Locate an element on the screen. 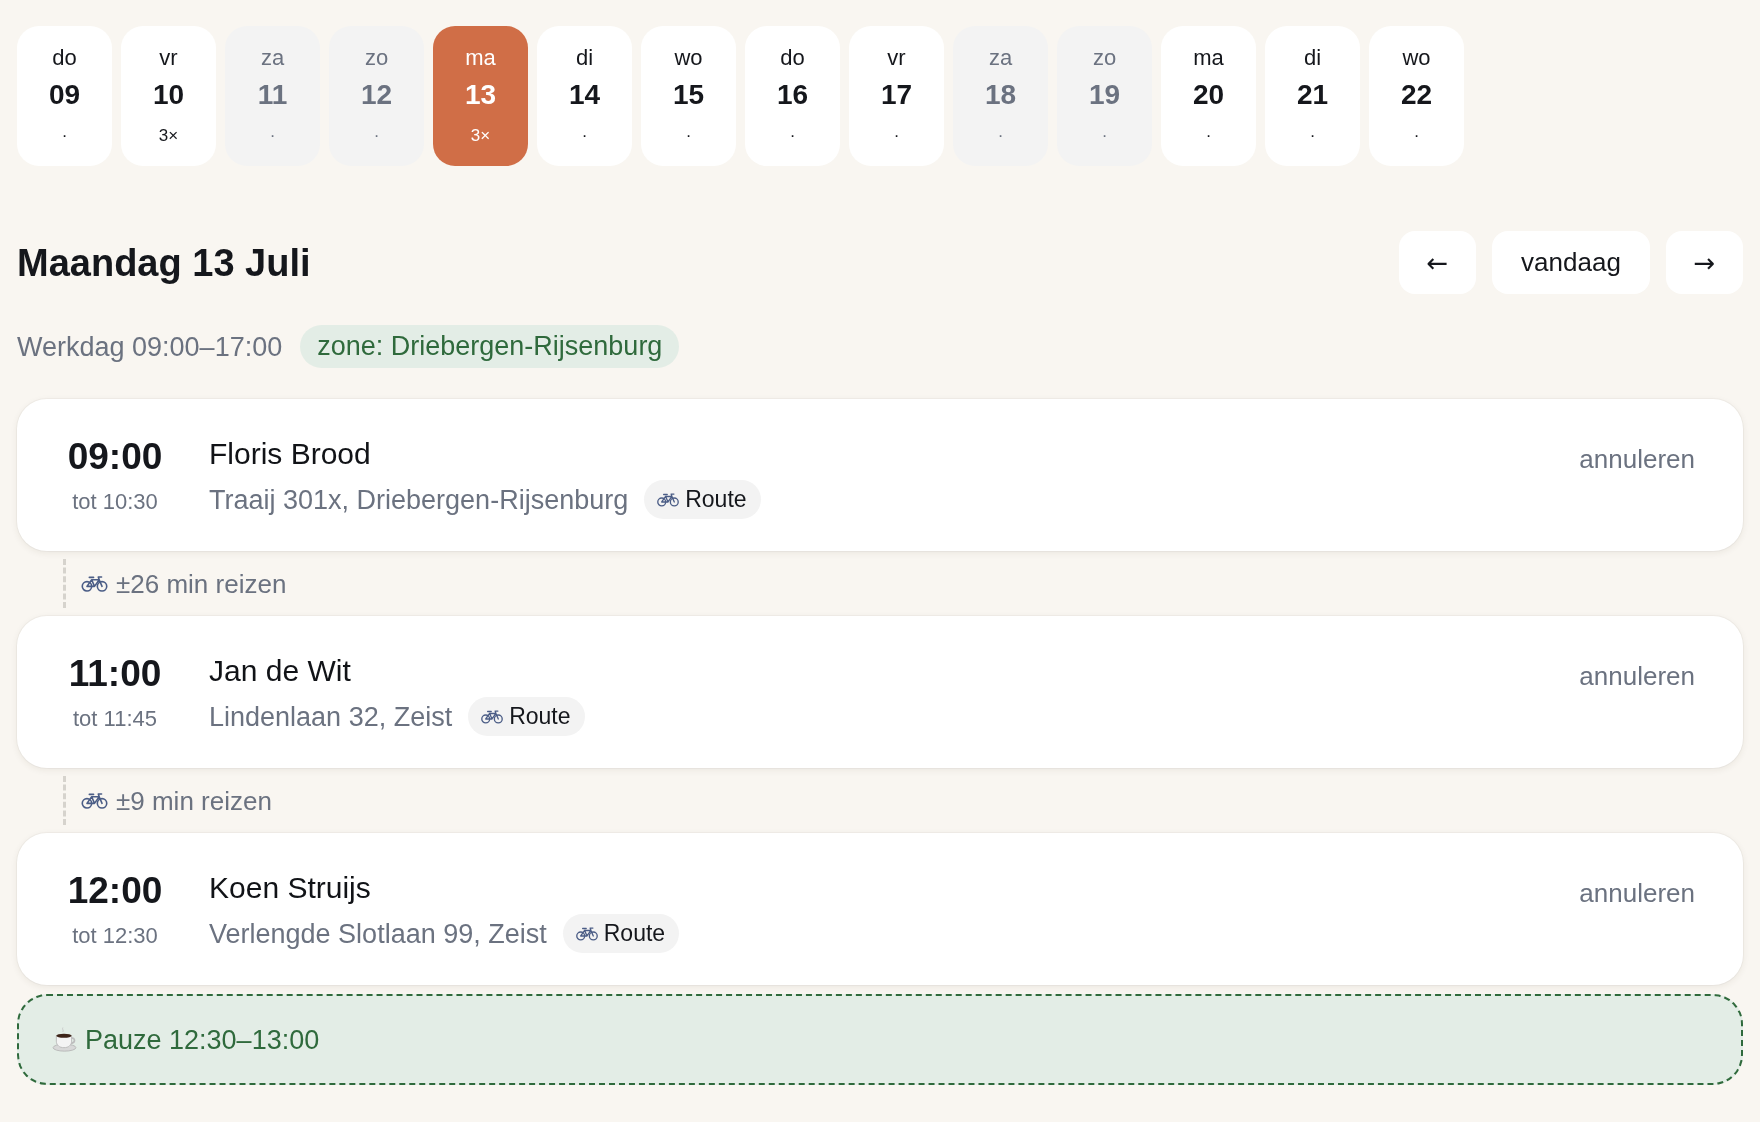  day-card: zo 12 · is located at coordinates (376, 96).